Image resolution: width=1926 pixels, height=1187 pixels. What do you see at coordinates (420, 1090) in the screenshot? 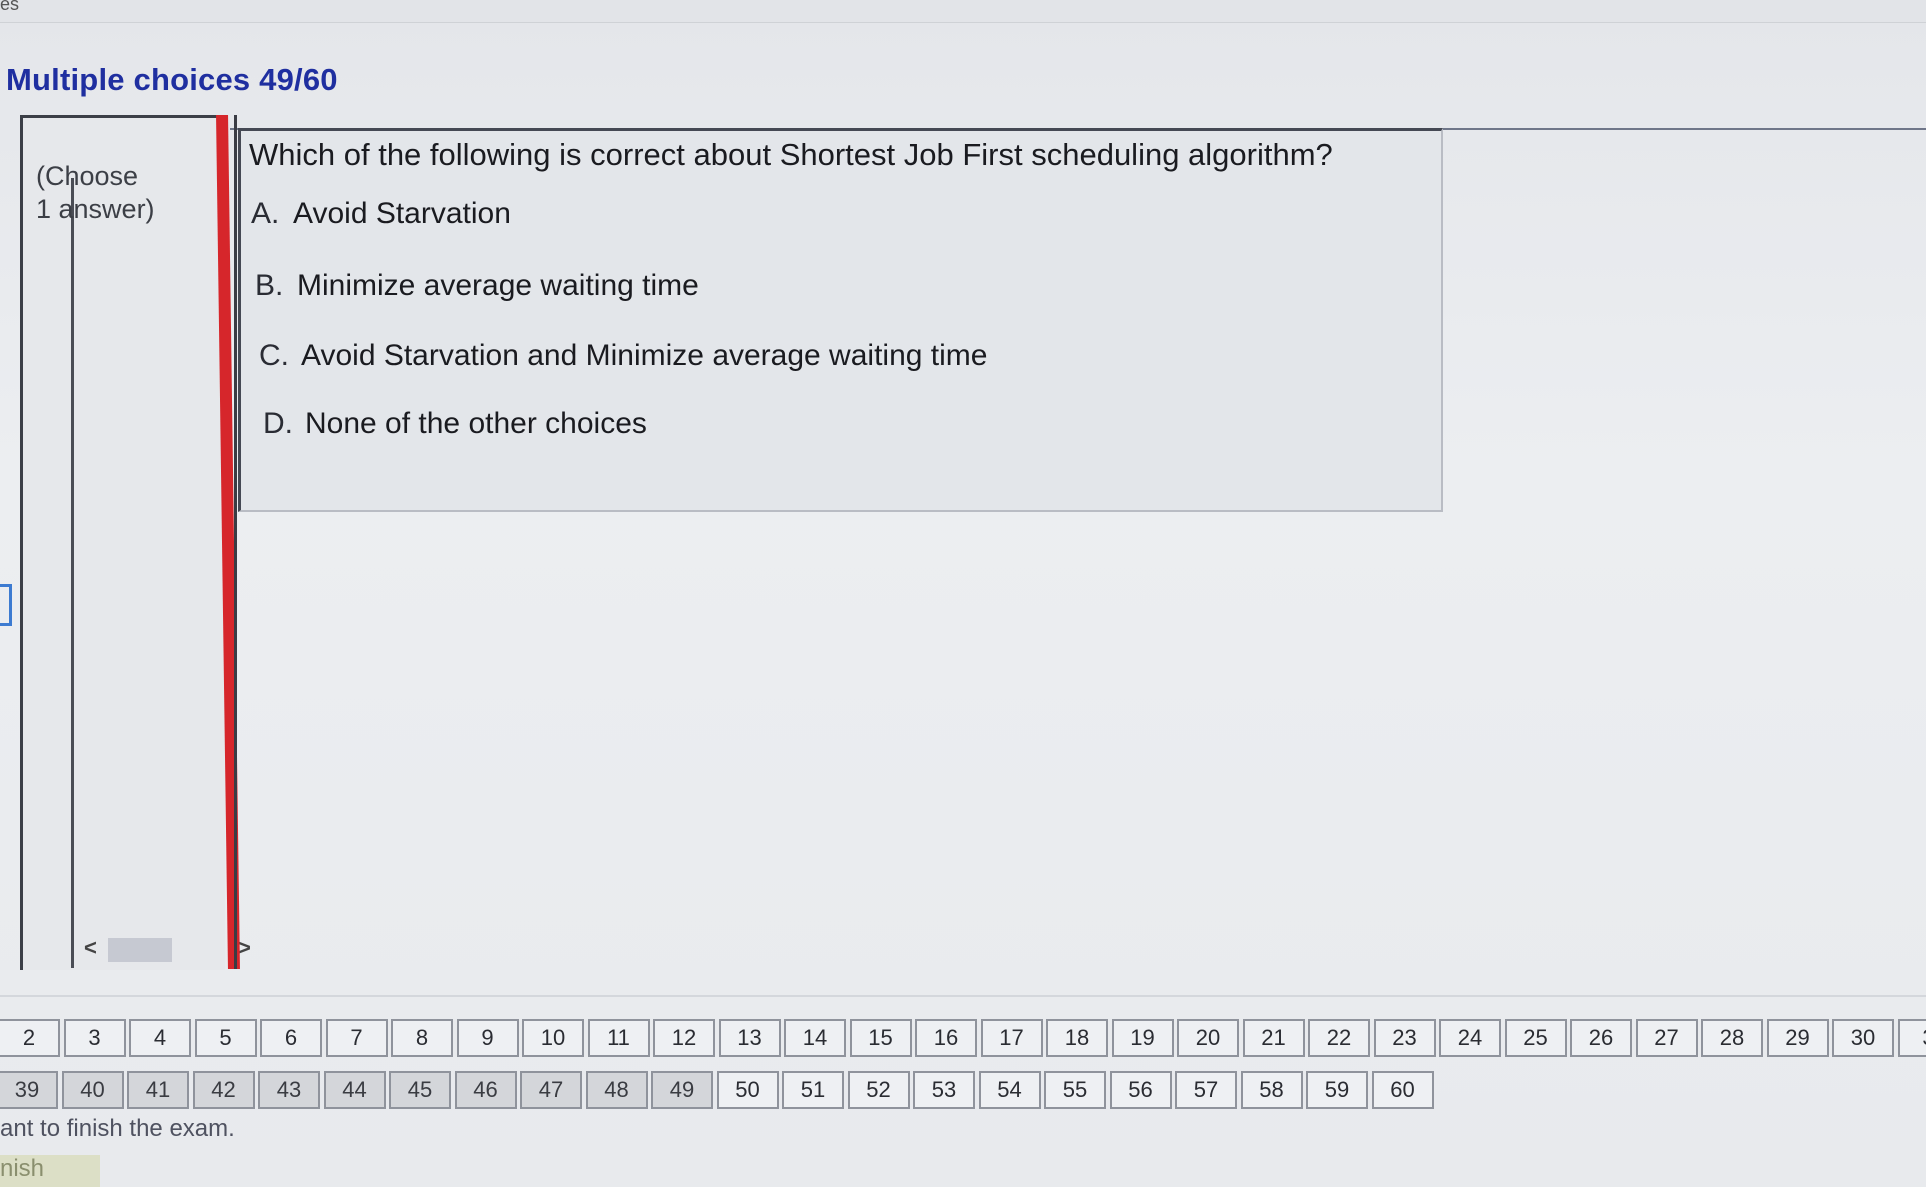
I see `question-nav-button: 45` at bounding box center [420, 1090].